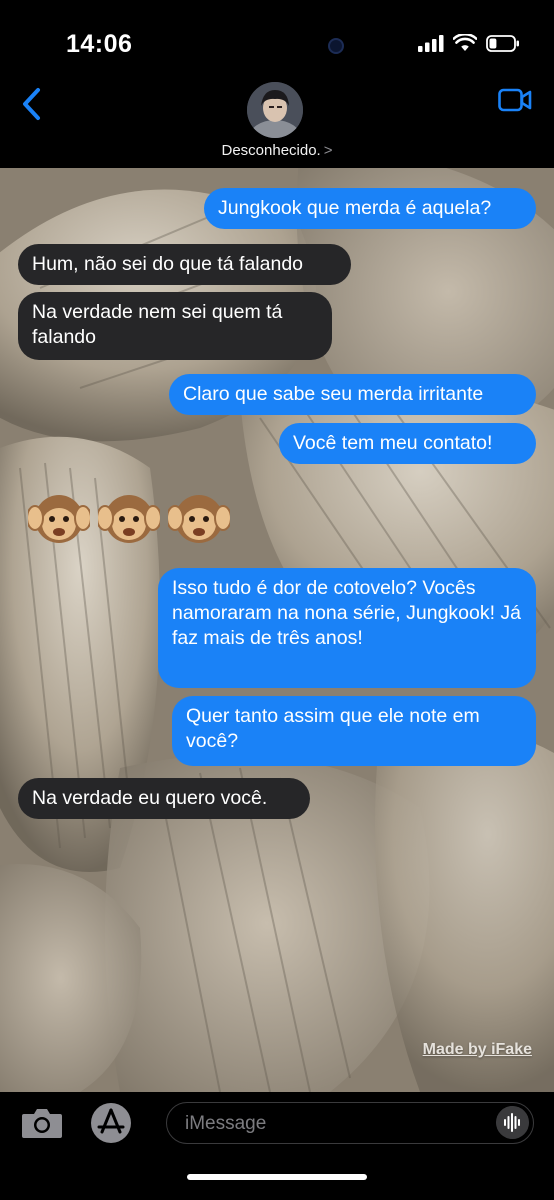 The width and height of the screenshot is (554, 1200). Describe the element at coordinates (407, 443) in the screenshot. I see `message-bubble-sent: Você tem meu contato!` at that location.